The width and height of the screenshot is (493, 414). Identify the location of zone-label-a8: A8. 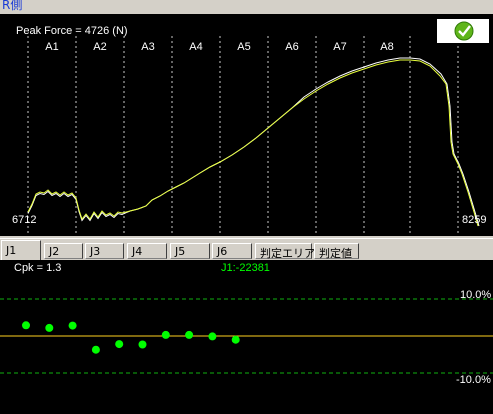
(386, 47).